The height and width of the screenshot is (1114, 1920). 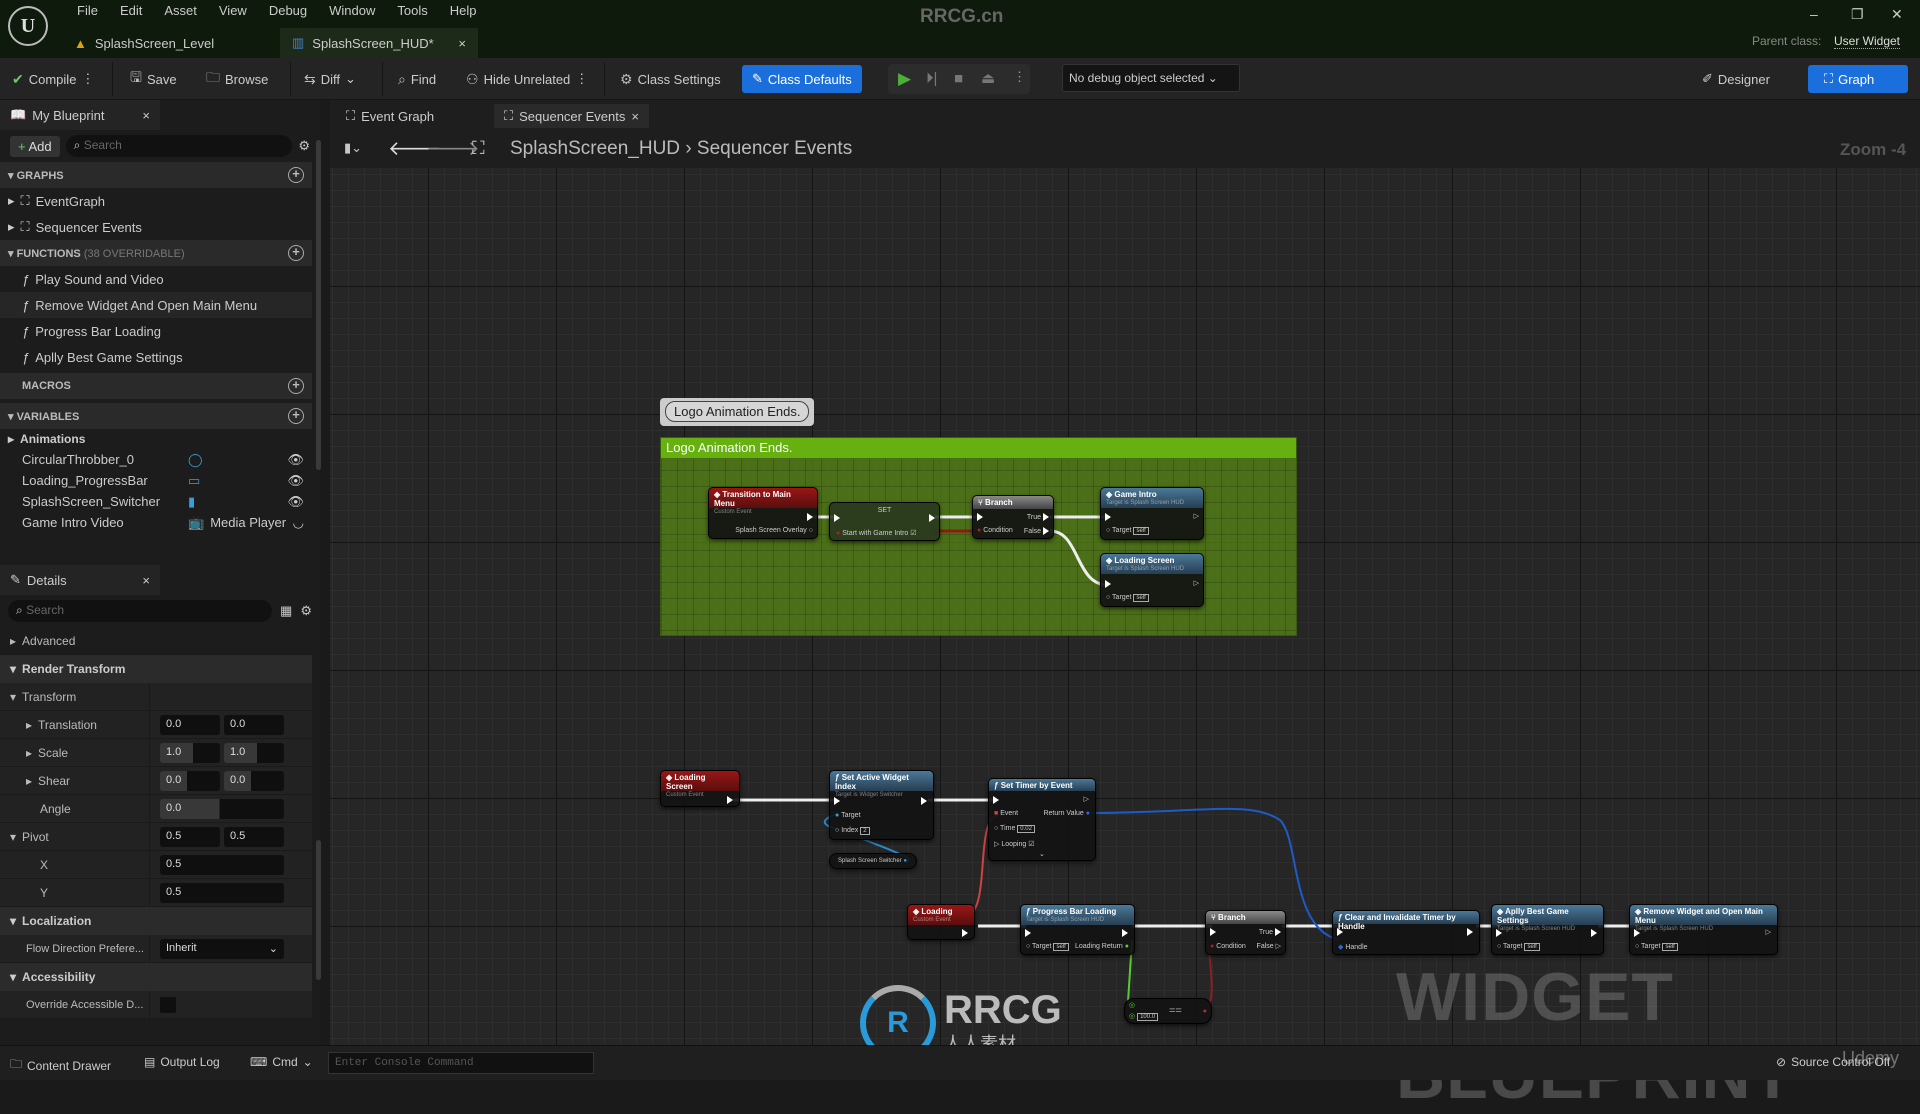 I want to click on pivot-x-field: 0.5, so click(x=222, y=864).